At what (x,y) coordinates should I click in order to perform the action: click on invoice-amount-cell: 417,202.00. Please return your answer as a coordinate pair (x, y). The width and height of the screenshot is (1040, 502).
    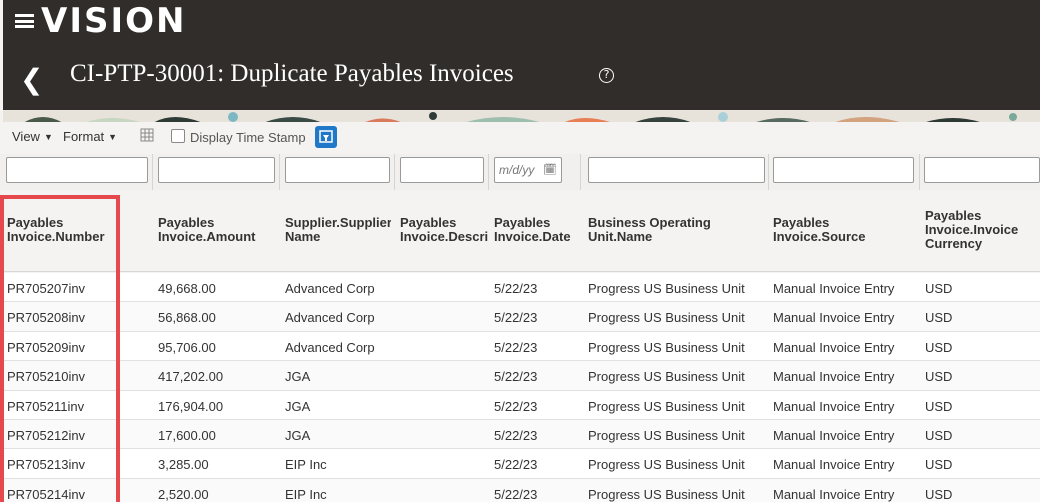
    Looking at the image, I should click on (191, 377).